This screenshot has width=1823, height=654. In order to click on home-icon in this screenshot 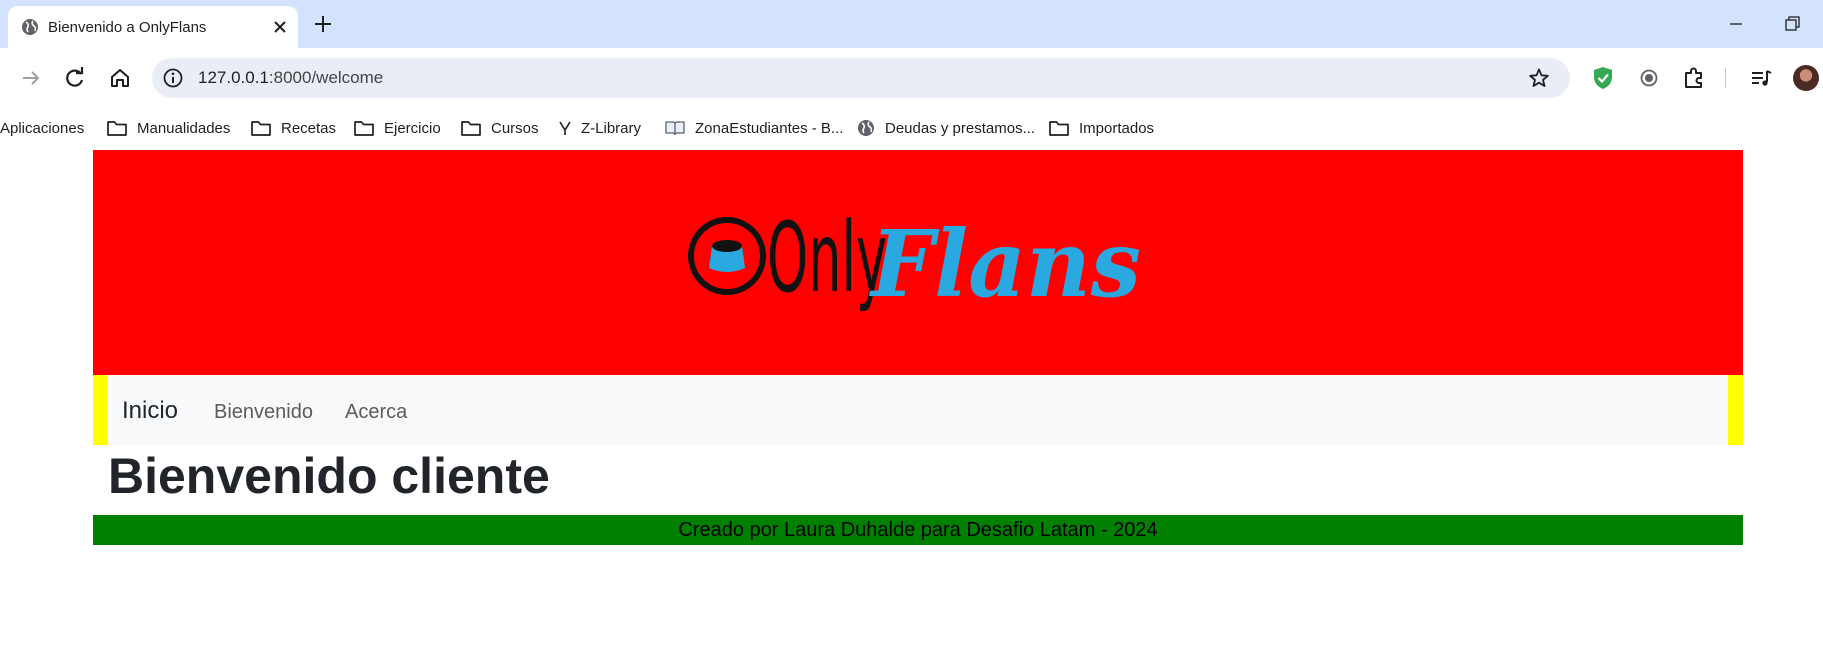, I will do `click(120, 78)`.